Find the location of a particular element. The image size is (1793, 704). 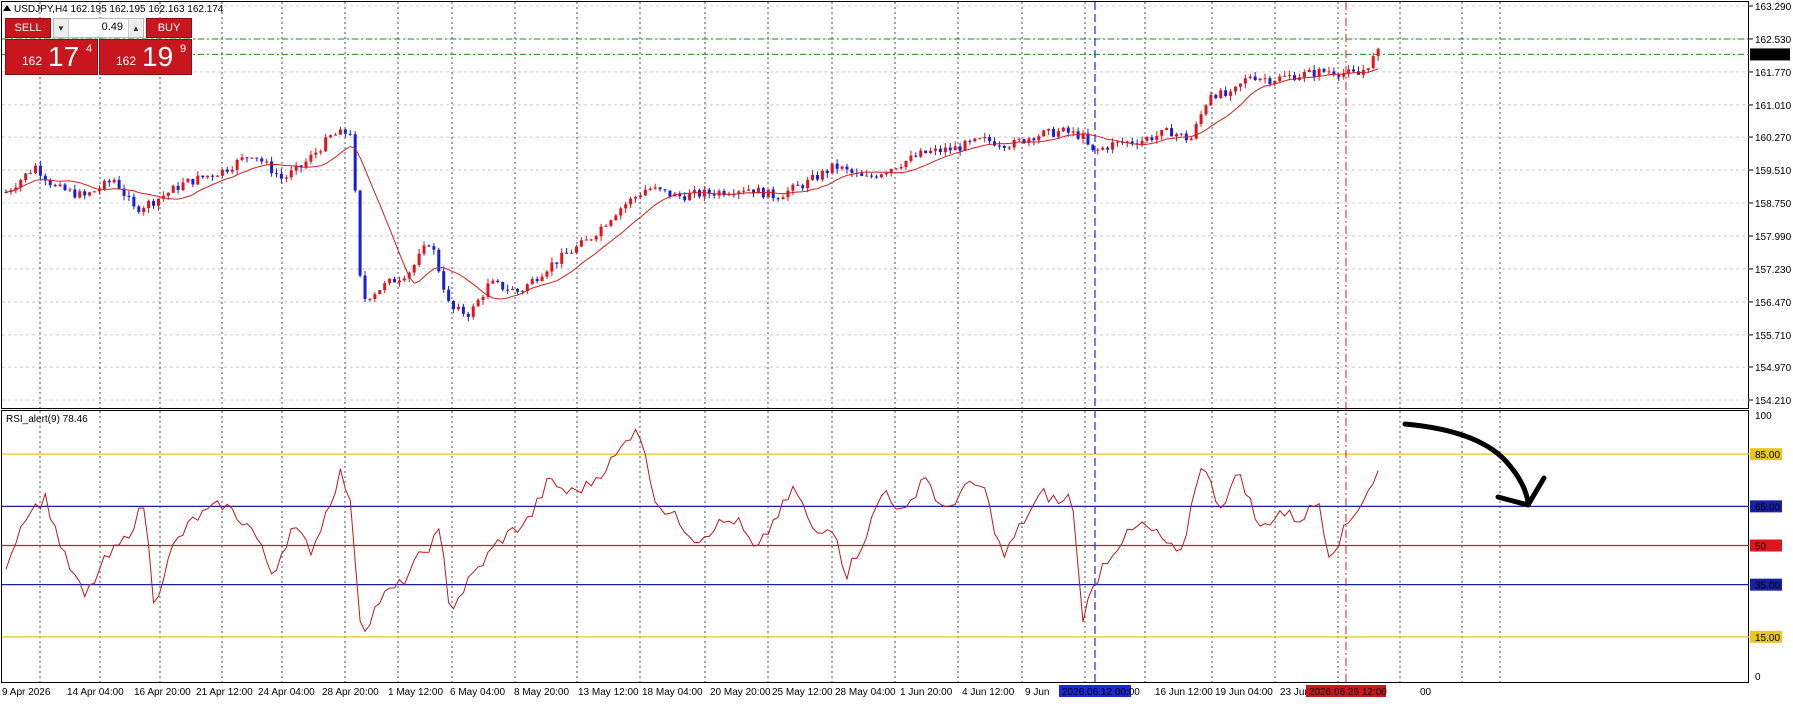

time-label: 1 May 12:00 is located at coordinates (415, 692).